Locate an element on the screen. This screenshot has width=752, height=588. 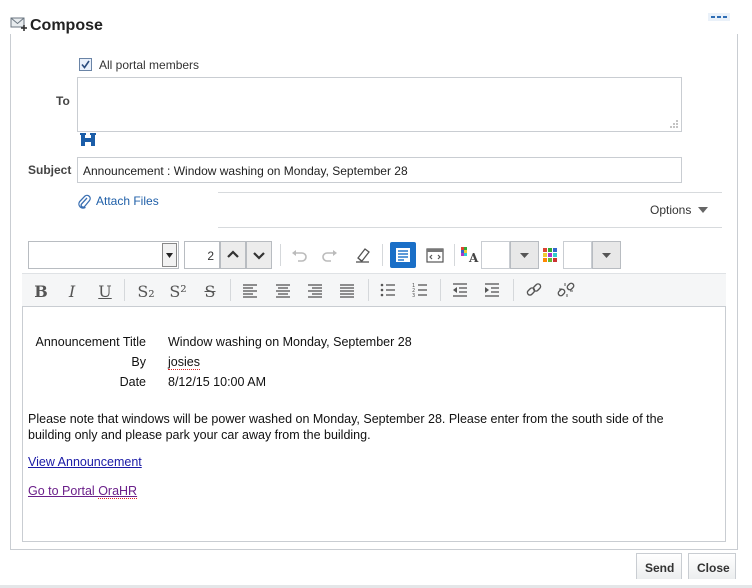
portal-link-name: OraHR is located at coordinates (118, 491).